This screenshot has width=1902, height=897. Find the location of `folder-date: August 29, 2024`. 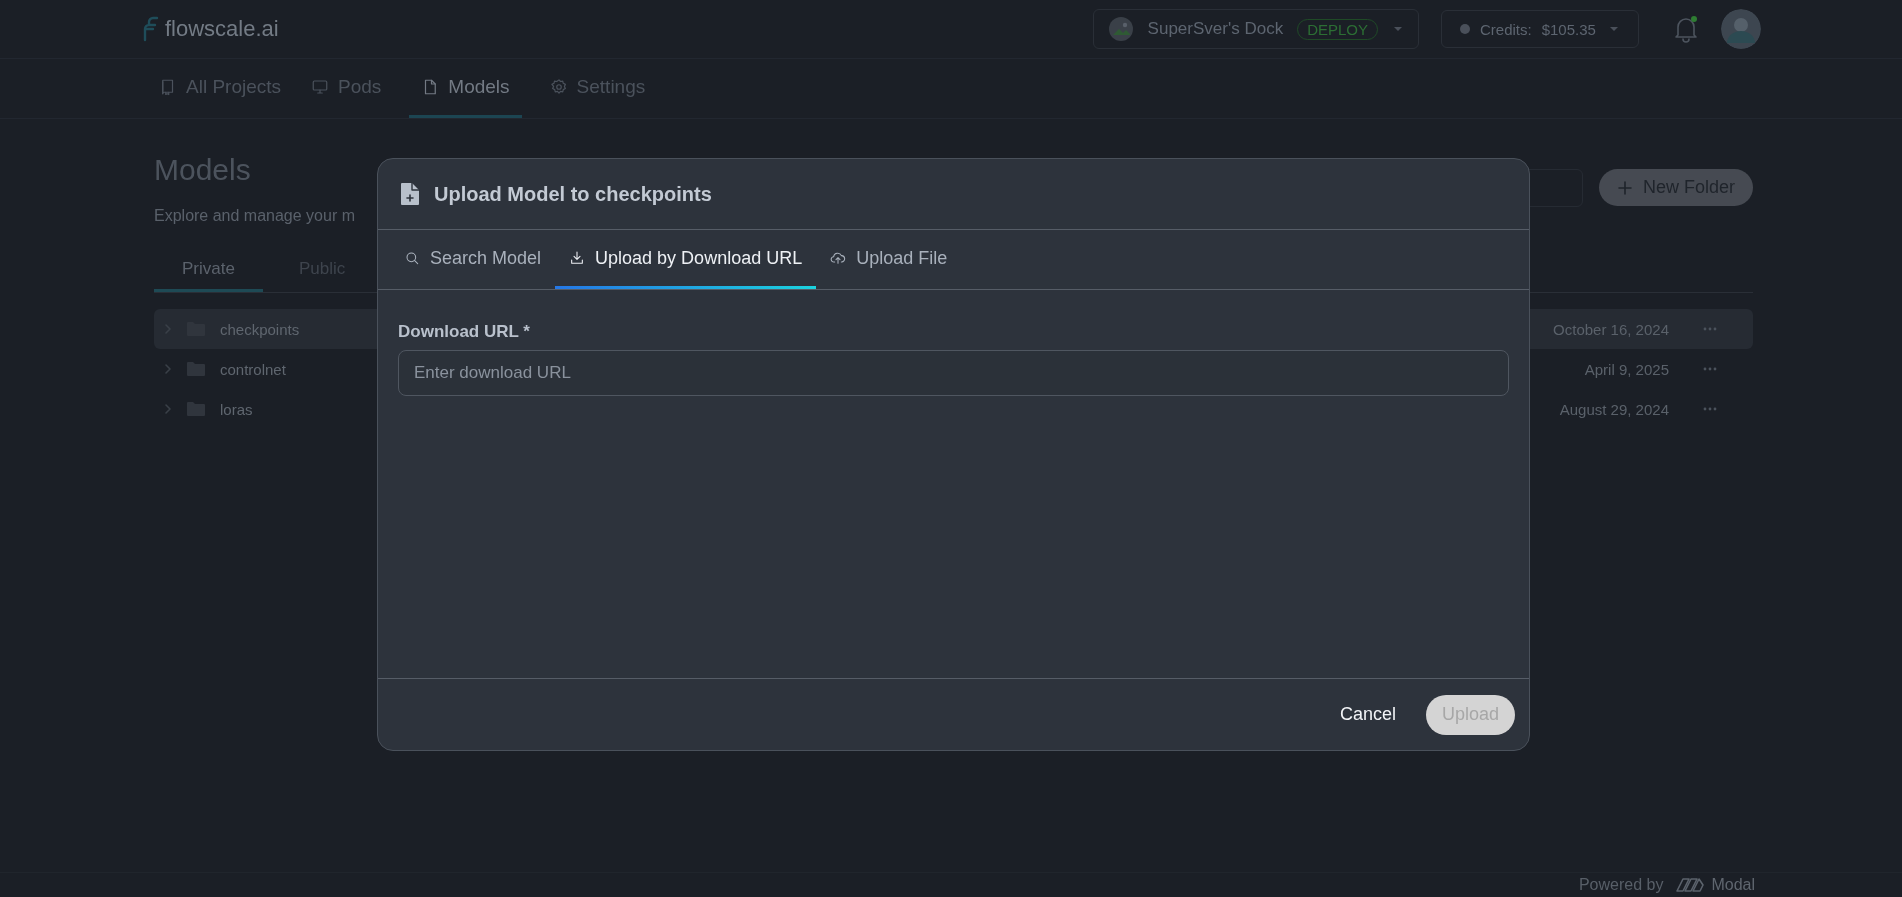

folder-date: August 29, 2024 is located at coordinates (1614, 409).